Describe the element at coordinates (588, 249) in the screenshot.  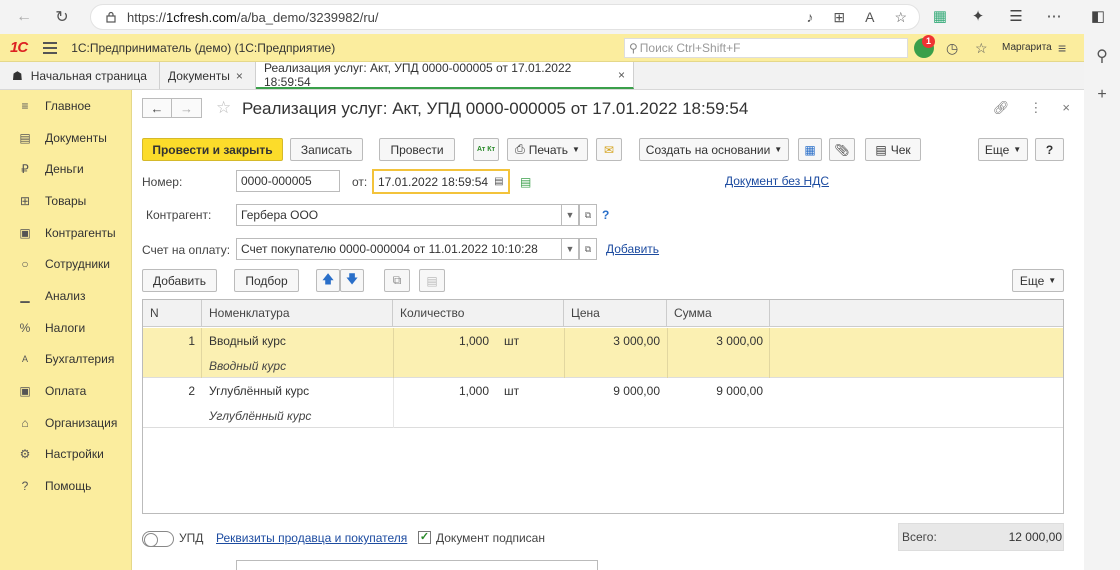
I see `invoice-open: ⧉` at that location.